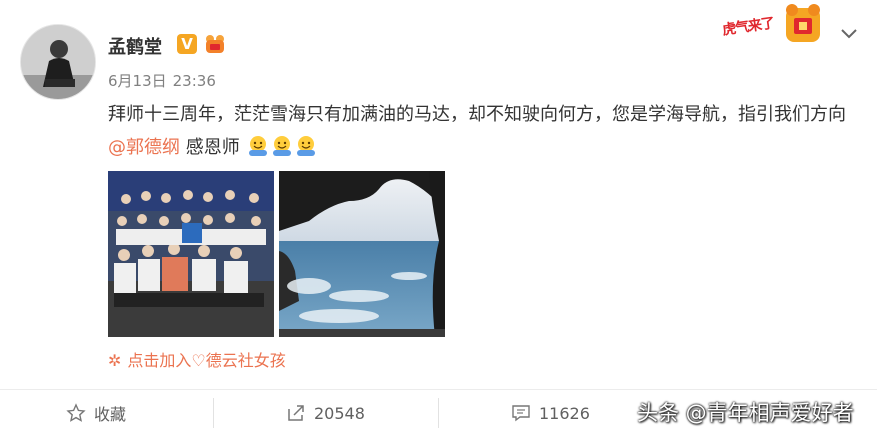 The width and height of the screenshot is (877, 438). I want to click on source-link: ✲ 点击加入♡德云社女孩, so click(197, 359).